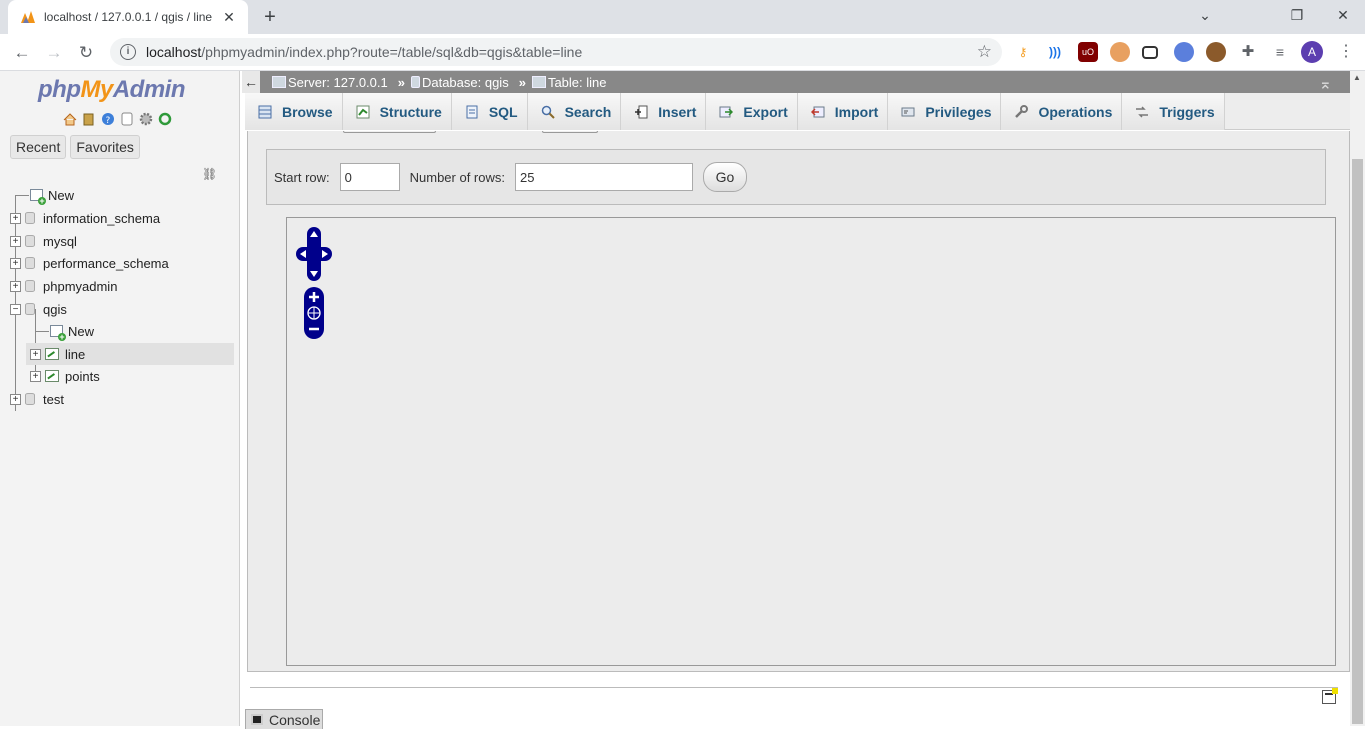  I want to click on scrollbar-thumb, so click(1357, 441).